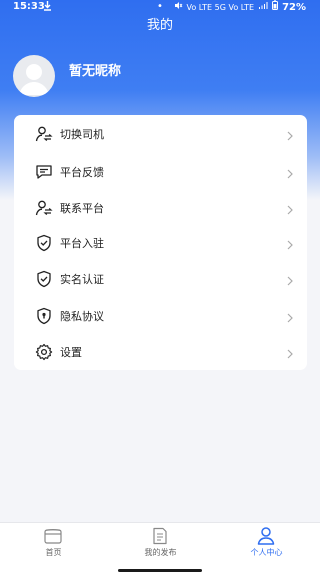 The height and width of the screenshot is (576, 320). What do you see at coordinates (160, 279) in the screenshot?
I see `menu-item-real-name-auth: 实名认证` at bounding box center [160, 279].